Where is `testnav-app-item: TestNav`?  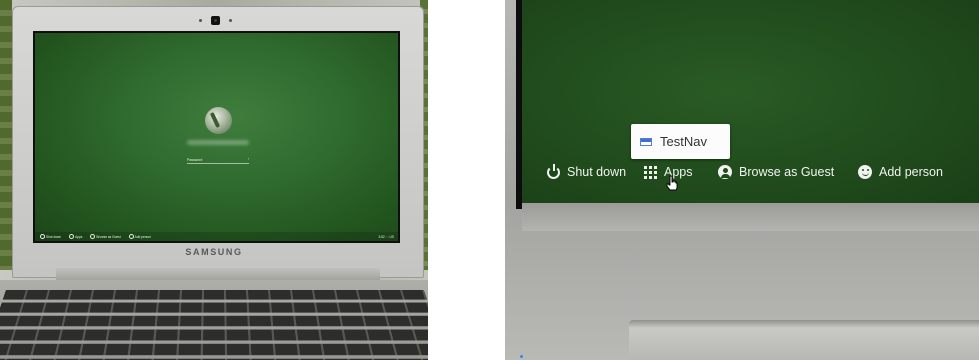 testnav-app-item: TestNav is located at coordinates (683, 141).